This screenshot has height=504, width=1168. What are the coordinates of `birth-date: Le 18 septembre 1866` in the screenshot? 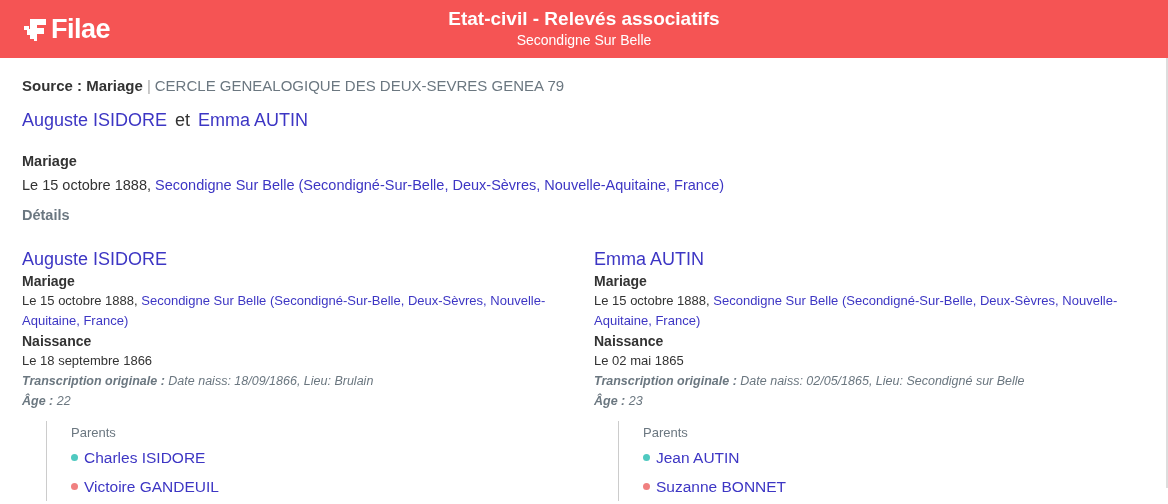 It's located at (87, 361).